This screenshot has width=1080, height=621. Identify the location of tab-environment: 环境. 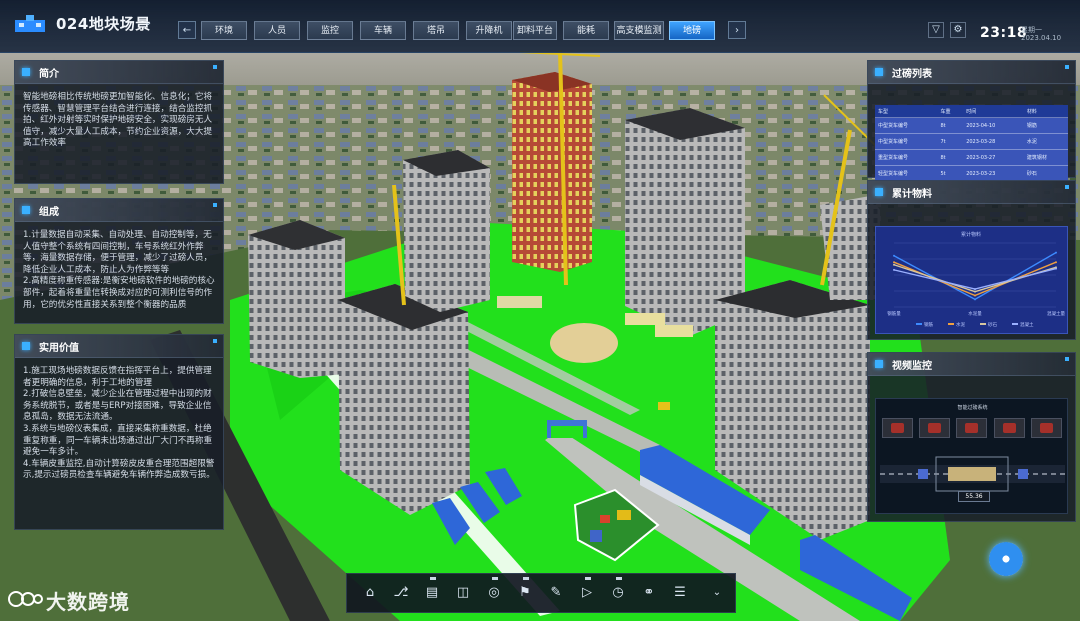
(224, 30).